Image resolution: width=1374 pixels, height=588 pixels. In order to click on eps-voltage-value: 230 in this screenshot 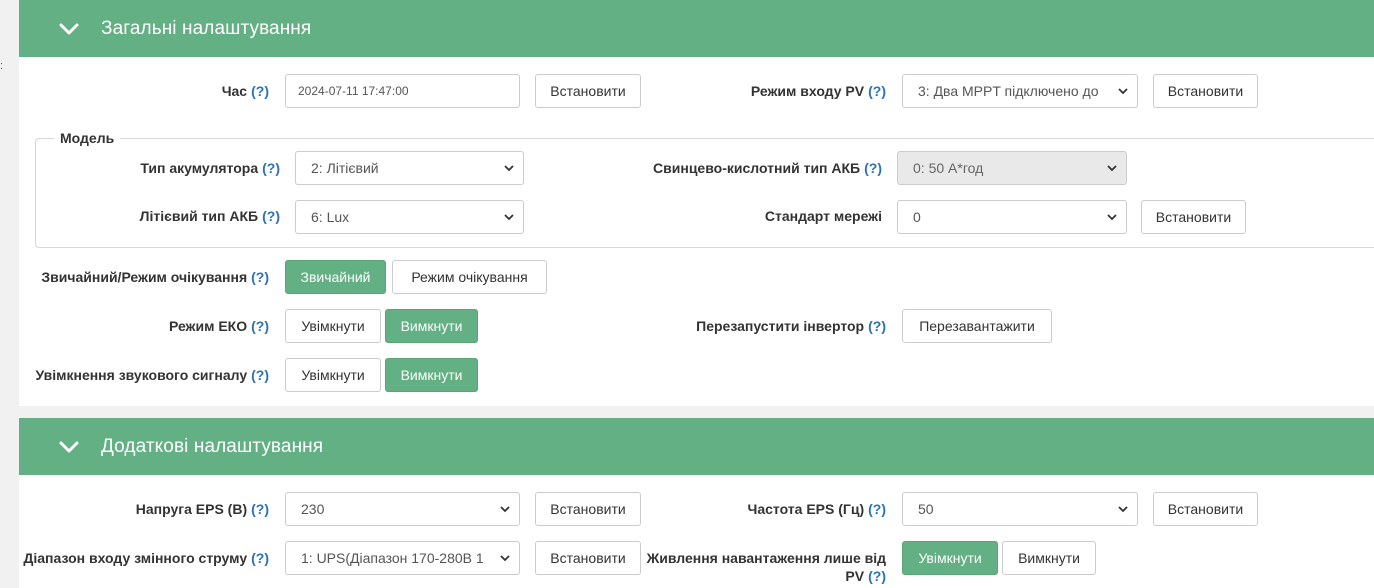, I will do `click(313, 509)`.